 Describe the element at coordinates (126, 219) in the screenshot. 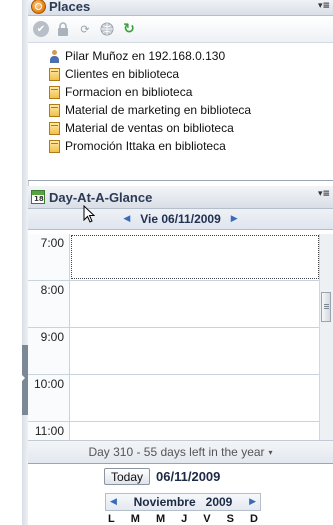

I see `prev-day-arrow-icon: ◀` at that location.